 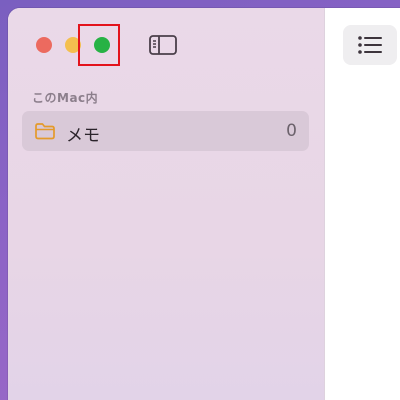 I want to click on sidebar-toggle-icon, so click(x=163, y=45).